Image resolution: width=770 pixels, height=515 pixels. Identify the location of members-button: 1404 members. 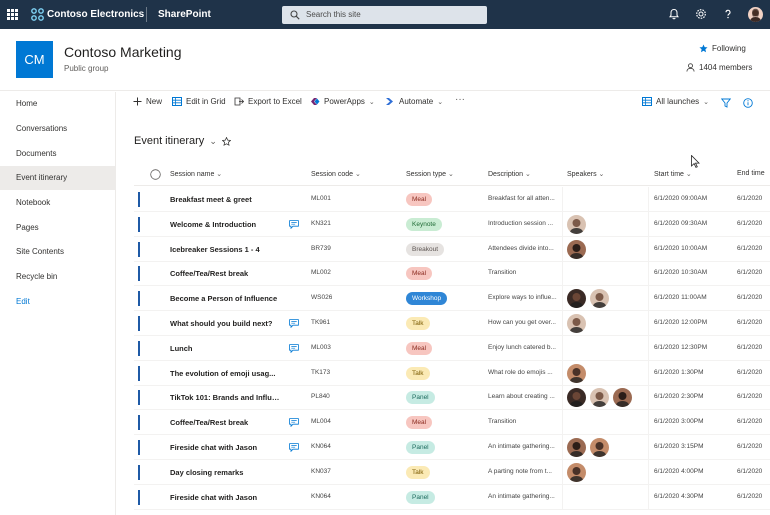
(719, 67).